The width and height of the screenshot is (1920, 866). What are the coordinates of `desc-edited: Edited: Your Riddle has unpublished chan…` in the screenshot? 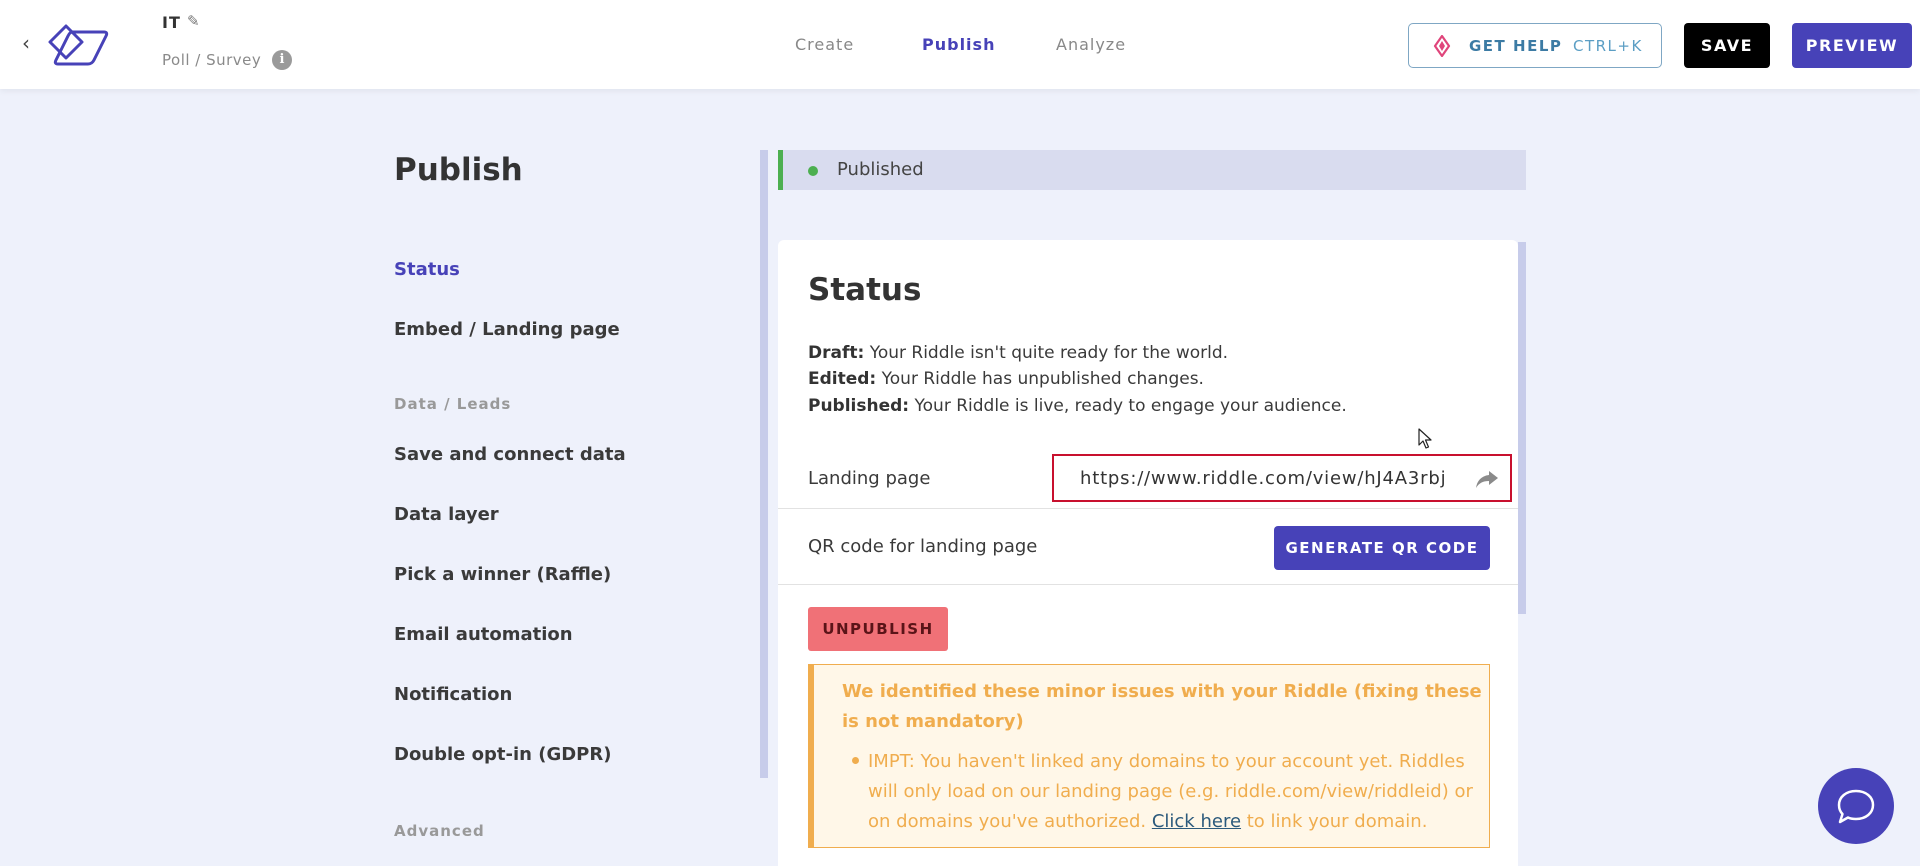 It's located at (1006, 379).